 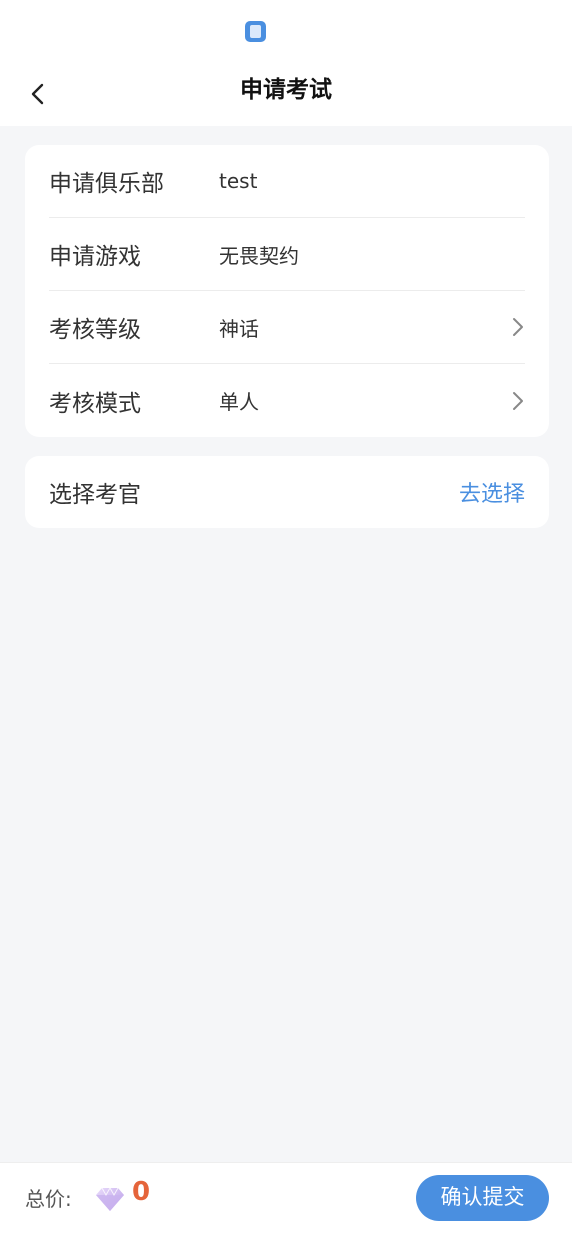 What do you see at coordinates (106, 184) in the screenshot?
I see `club-label: 申请俱乐部` at bounding box center [106, 184].